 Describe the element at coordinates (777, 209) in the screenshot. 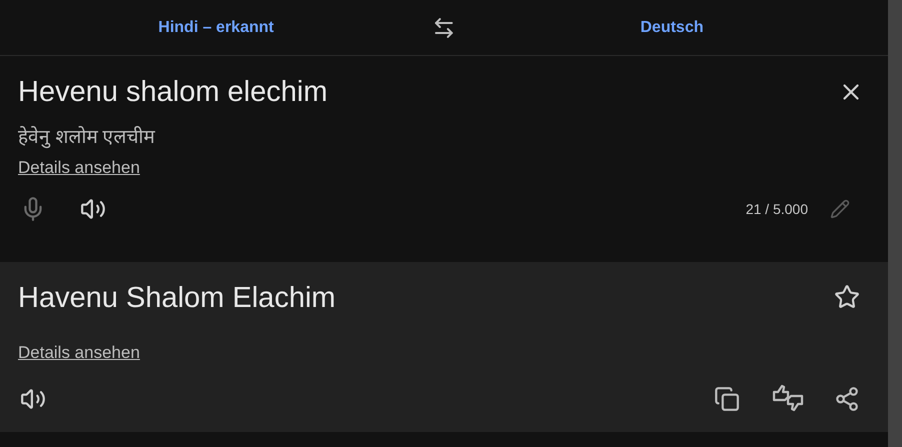

I see `character-count: 21 / 5.000` at that location.